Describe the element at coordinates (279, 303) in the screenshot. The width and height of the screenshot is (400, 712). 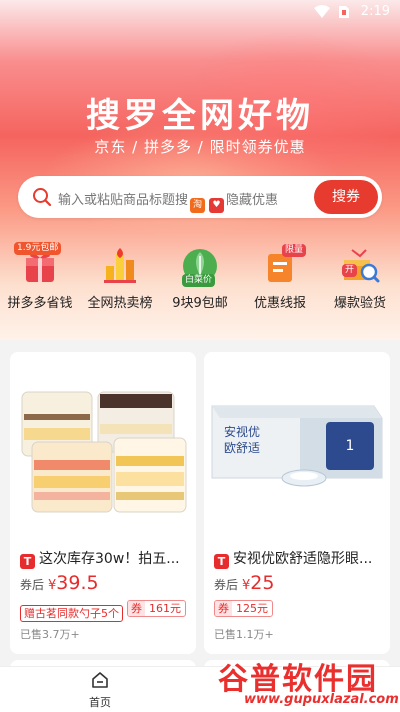
I see `category-label: 优惠线报` at that location.